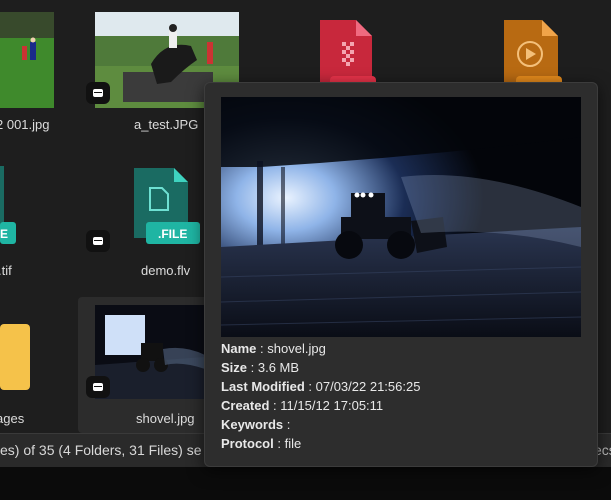 The height and width of the screenshot is (500, 611). What do you see at coordinates (368, 386) in the screenshot?
I see `meta-value: 07/03/22 21:56:25` at bounding box center [368, 386].